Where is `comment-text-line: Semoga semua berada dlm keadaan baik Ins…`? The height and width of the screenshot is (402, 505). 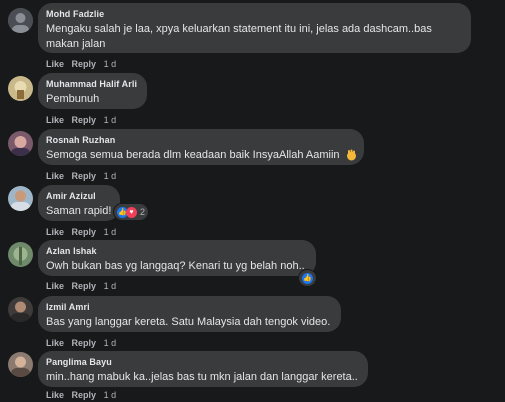 comment-text-line: Semoga semua berada dlm keadaan baik Ins… is located at coordinates (193, 155).